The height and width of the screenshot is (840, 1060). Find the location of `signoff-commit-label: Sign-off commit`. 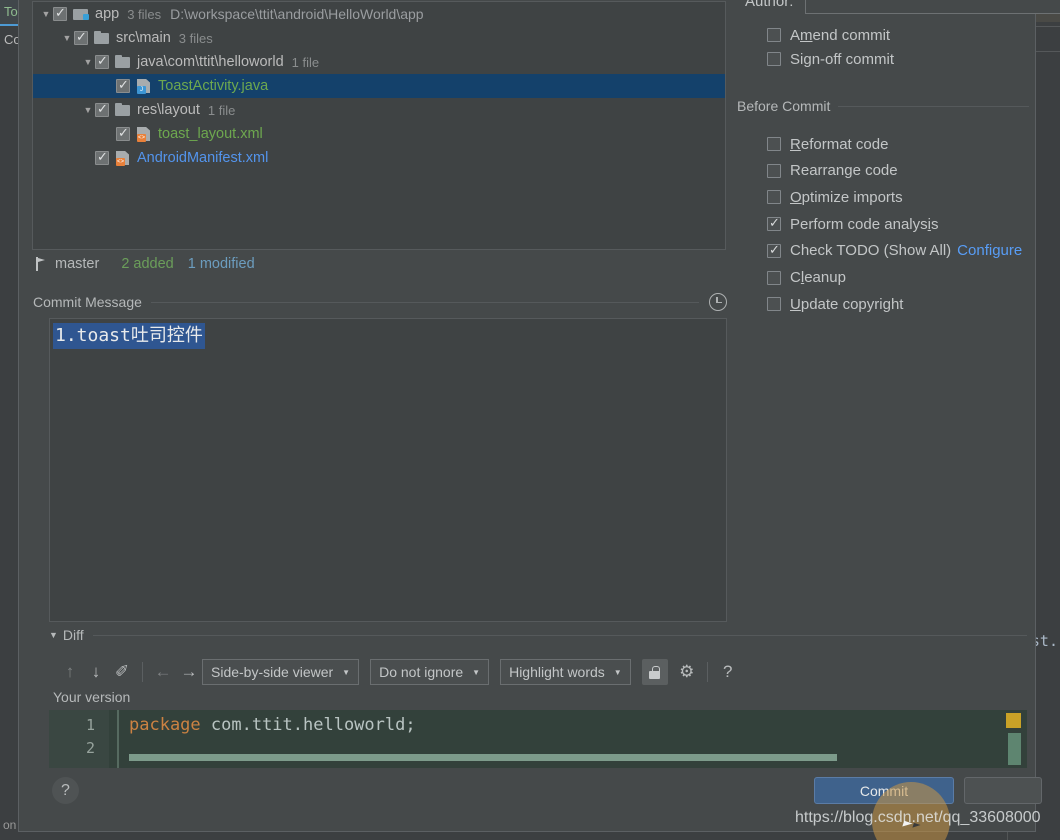

signoff-commit-label: Sign-off commit is located at coordinates (842, 59).